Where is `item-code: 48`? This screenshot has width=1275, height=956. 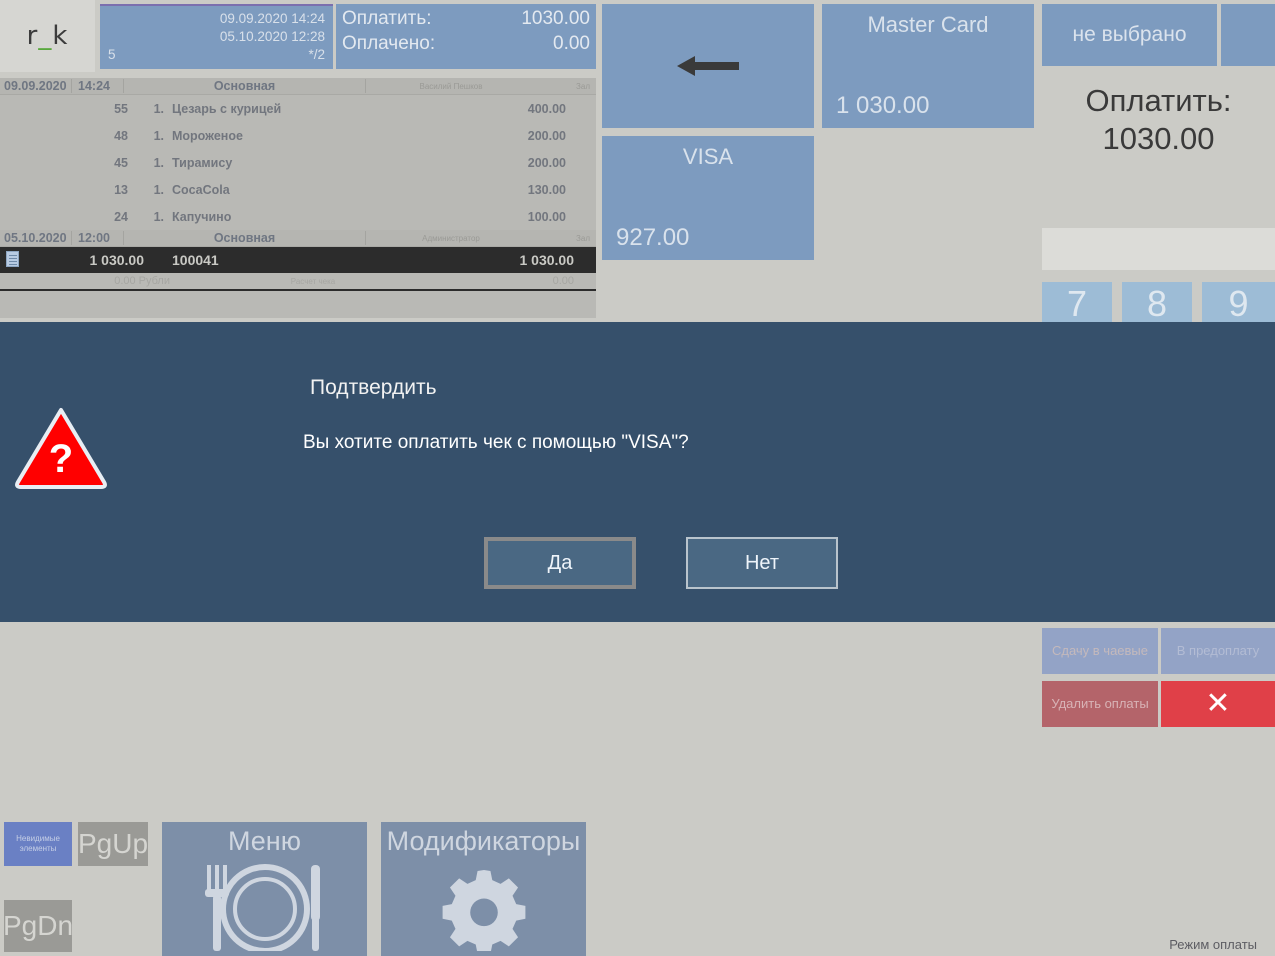 item-code: 48 is located at coordinates (121, 135).